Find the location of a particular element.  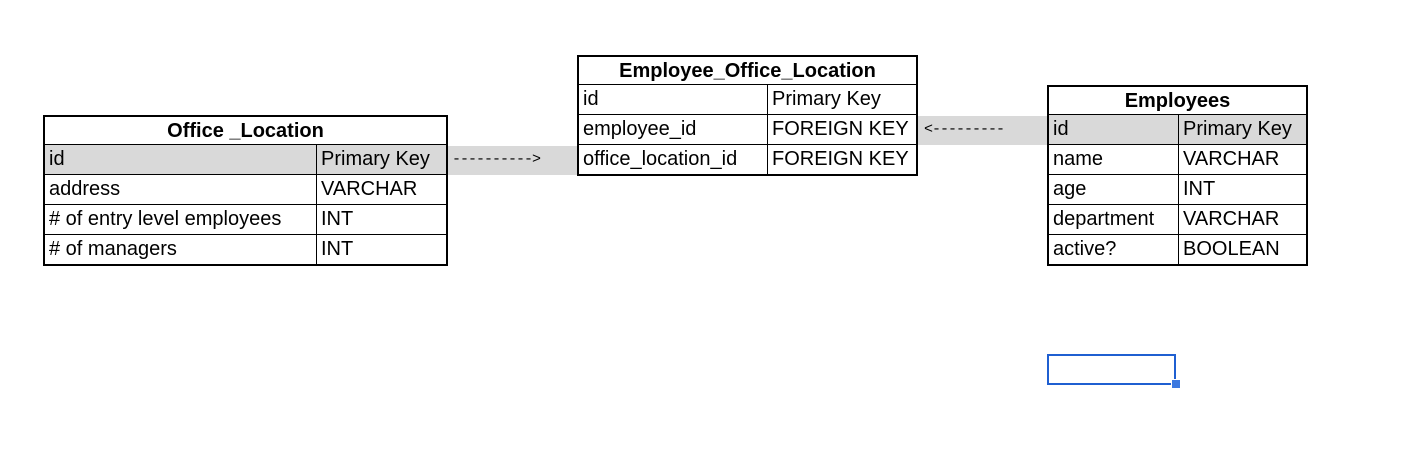

field-name: address is located at coordinates (181, 189).